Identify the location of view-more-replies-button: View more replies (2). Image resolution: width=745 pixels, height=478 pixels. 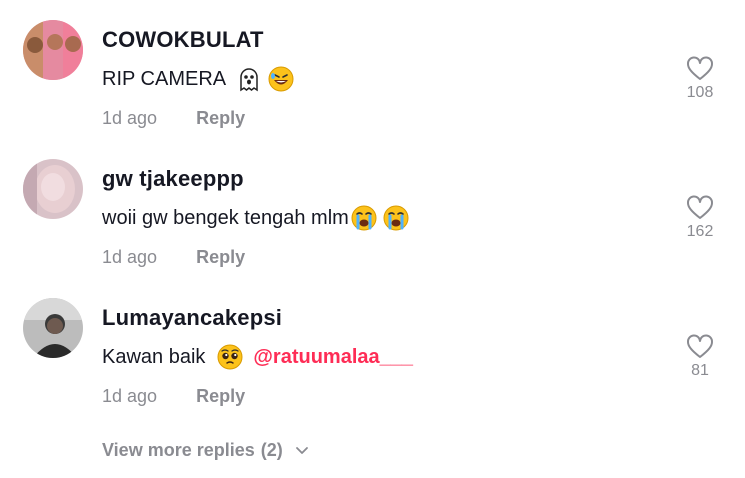
(205, 450).